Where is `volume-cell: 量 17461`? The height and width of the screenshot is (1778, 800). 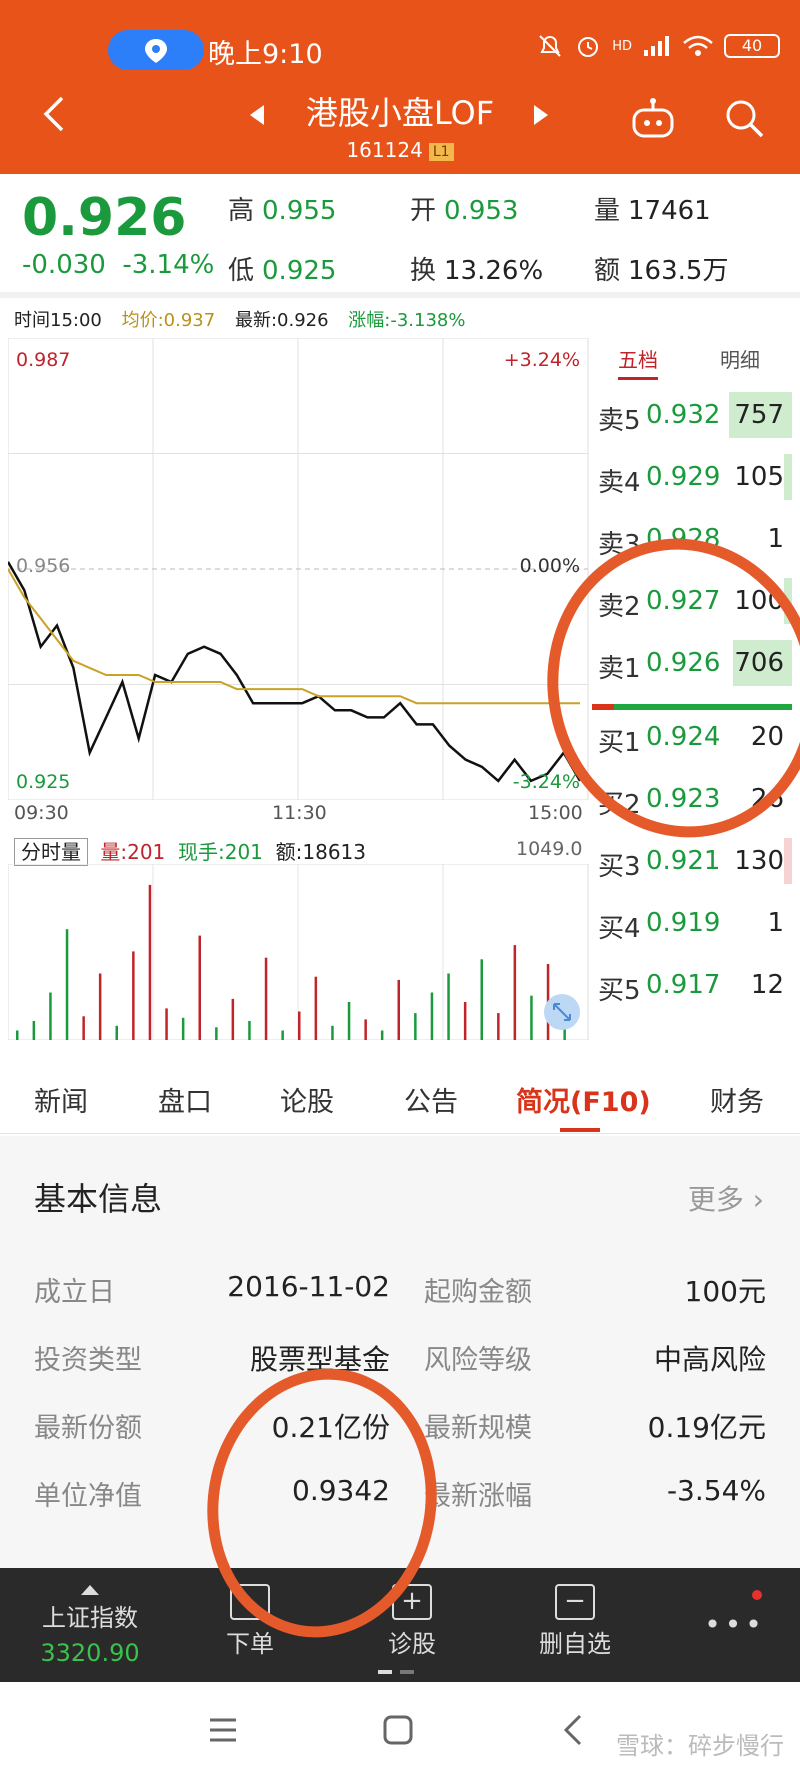
volume-cell: 量 17461 is located at coordinates (652, 208).